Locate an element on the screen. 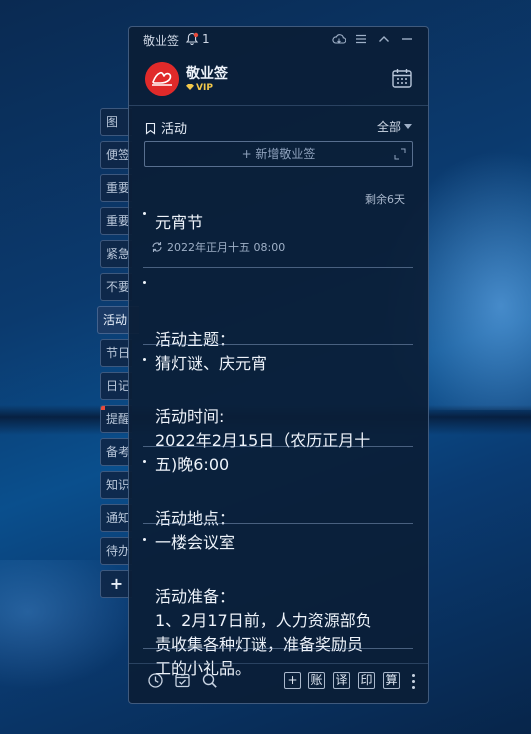 The height and width of the screenshot is (734, 531). calendar-icon is located at coordinates (402, 78).